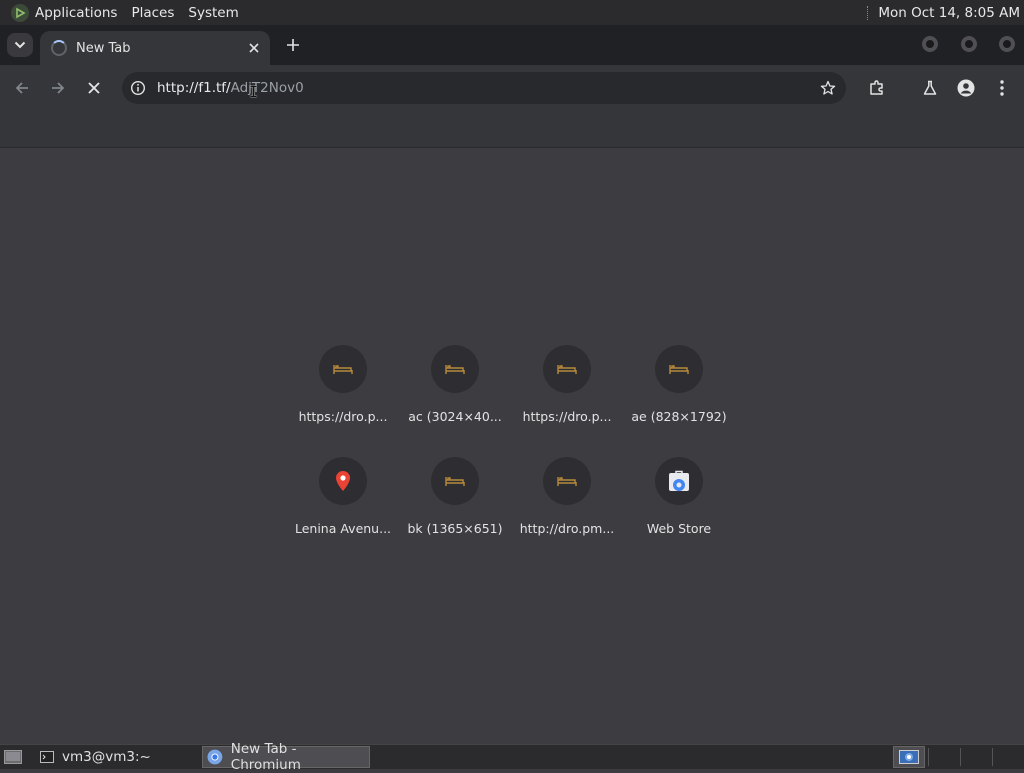 This screenshot has width=1024, height=773. I want to click on taskbar: vm3@vm3:~ New Tab - Chromium, so click(512, 757).